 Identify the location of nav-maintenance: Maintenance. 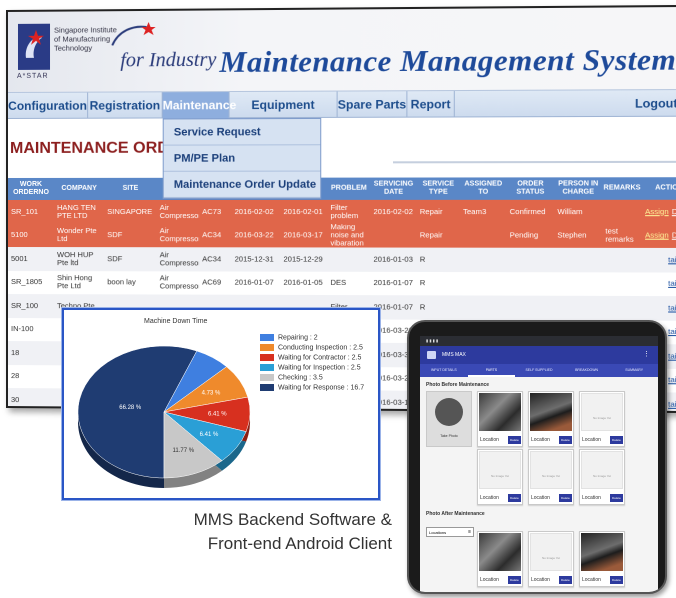
(199, 105).